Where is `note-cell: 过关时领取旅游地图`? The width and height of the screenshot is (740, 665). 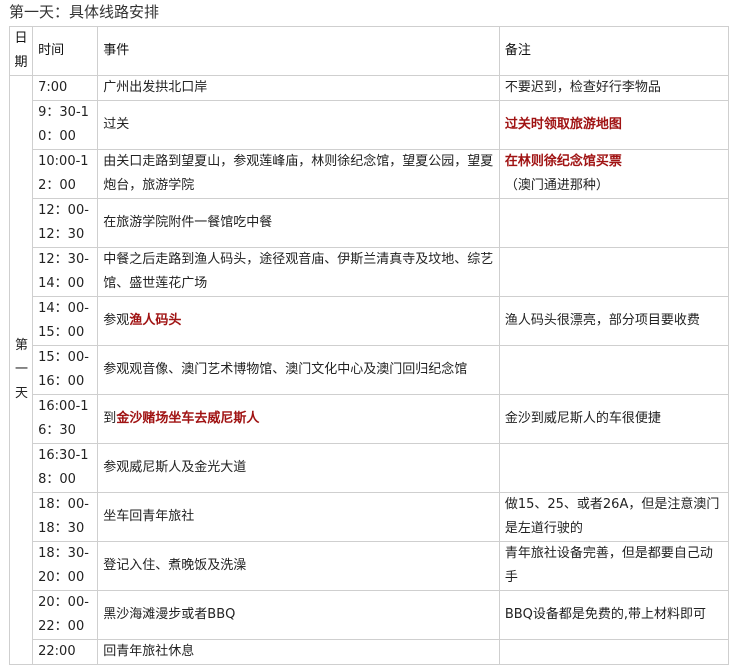 note-cell: 过关时领取旅游地图 is located at coordinates (614, 125).